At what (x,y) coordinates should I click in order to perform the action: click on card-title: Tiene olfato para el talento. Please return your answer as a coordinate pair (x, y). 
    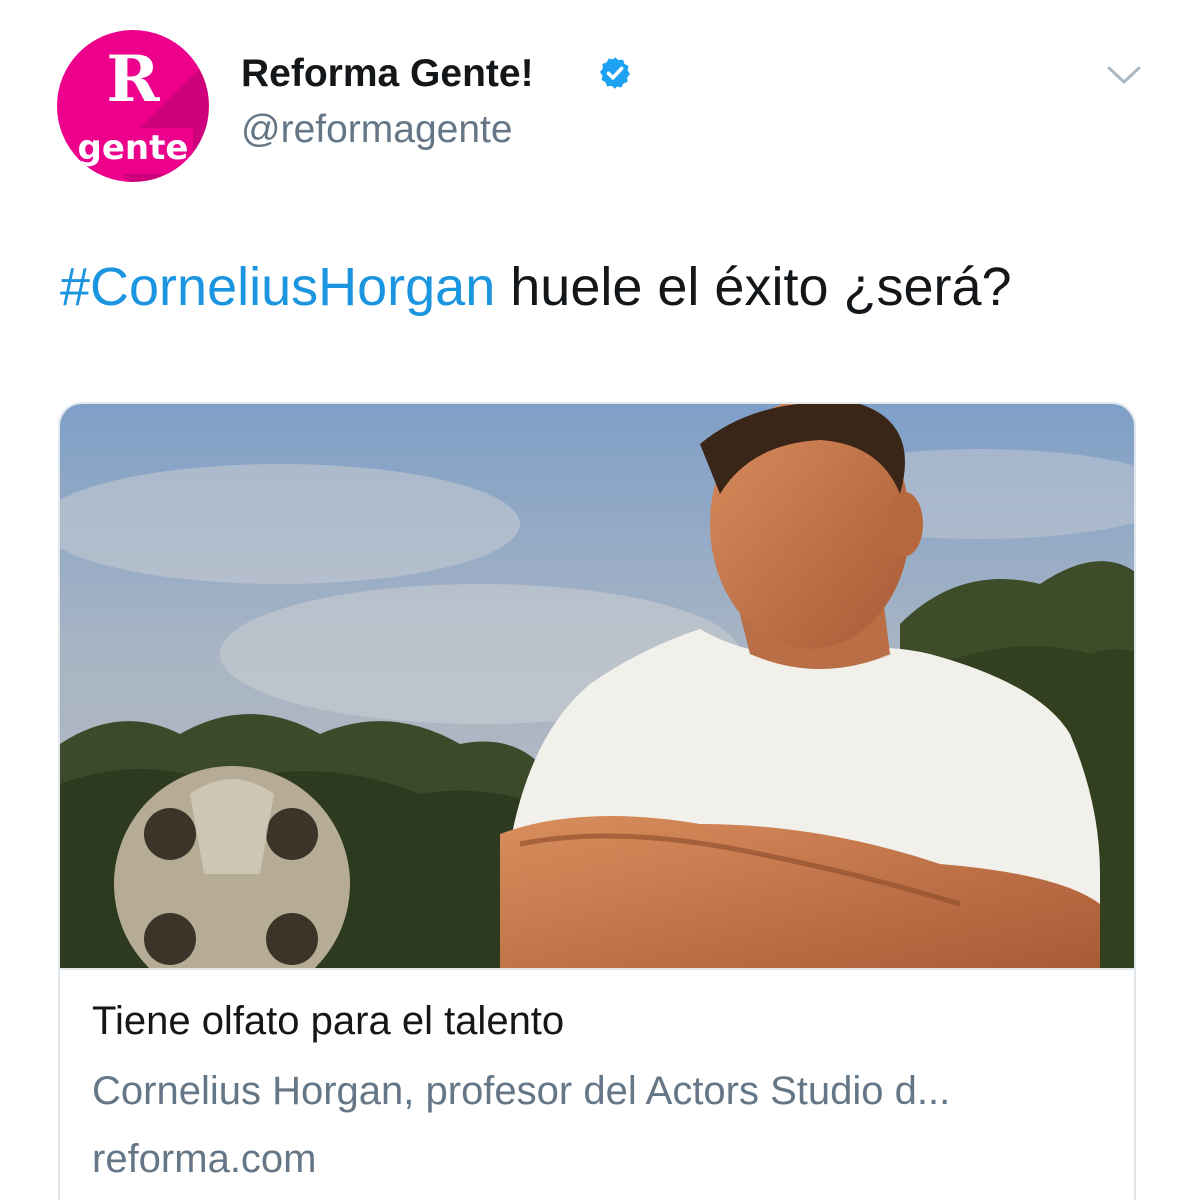
    Looking at the image, I should click on (602, 1021).